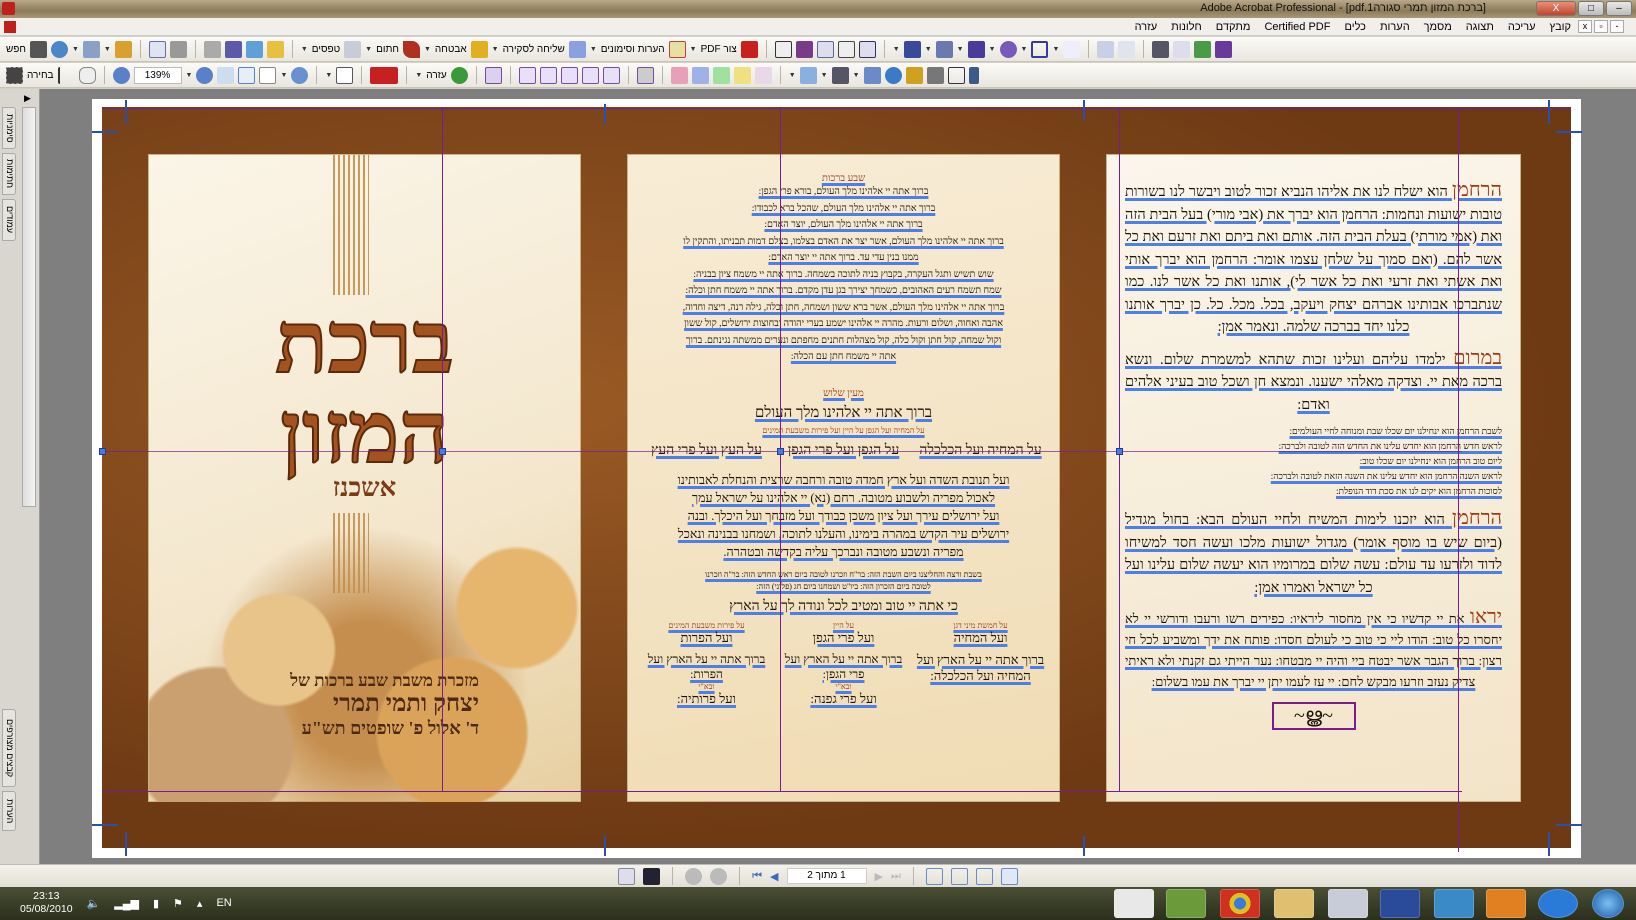 The image size is (1636, 920). I want to click on reading-order-icon, so click(956, 75).